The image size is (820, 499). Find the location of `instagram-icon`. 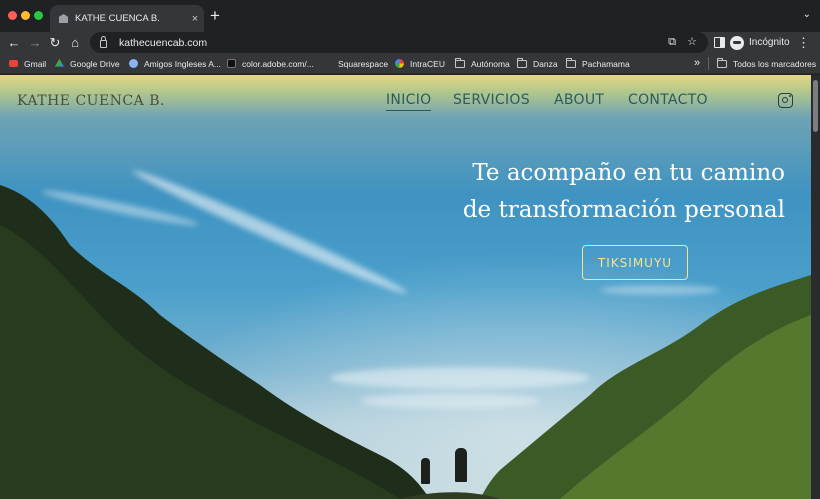

instagram-icon is located at coordinates (785, 100).